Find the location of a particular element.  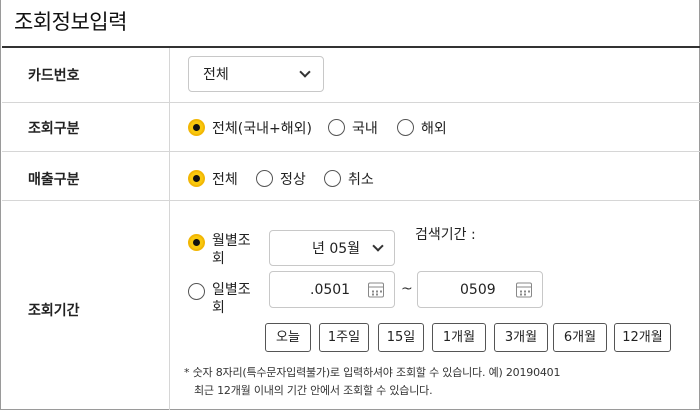

quick-button-1-month: 1개월 is located at coordinates (459, 337).